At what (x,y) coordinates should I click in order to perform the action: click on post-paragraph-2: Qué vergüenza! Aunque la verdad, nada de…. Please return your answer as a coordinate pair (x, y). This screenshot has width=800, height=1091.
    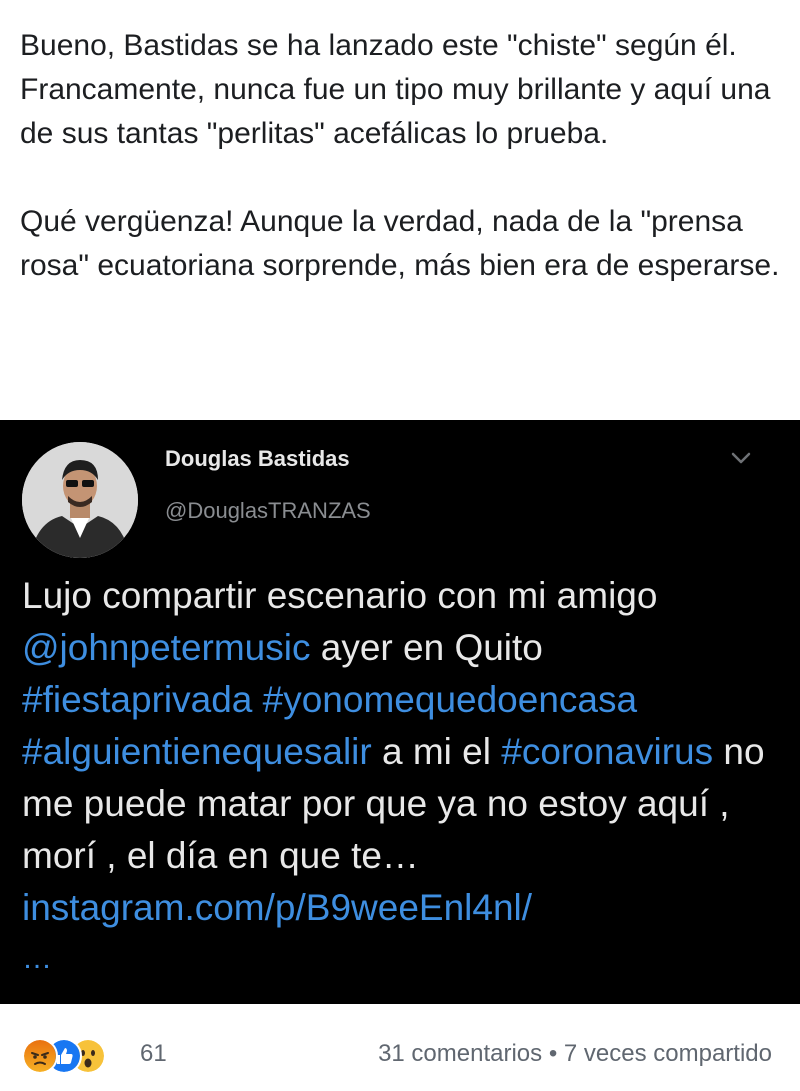
    Looking at the image, I should click on (400, 243).